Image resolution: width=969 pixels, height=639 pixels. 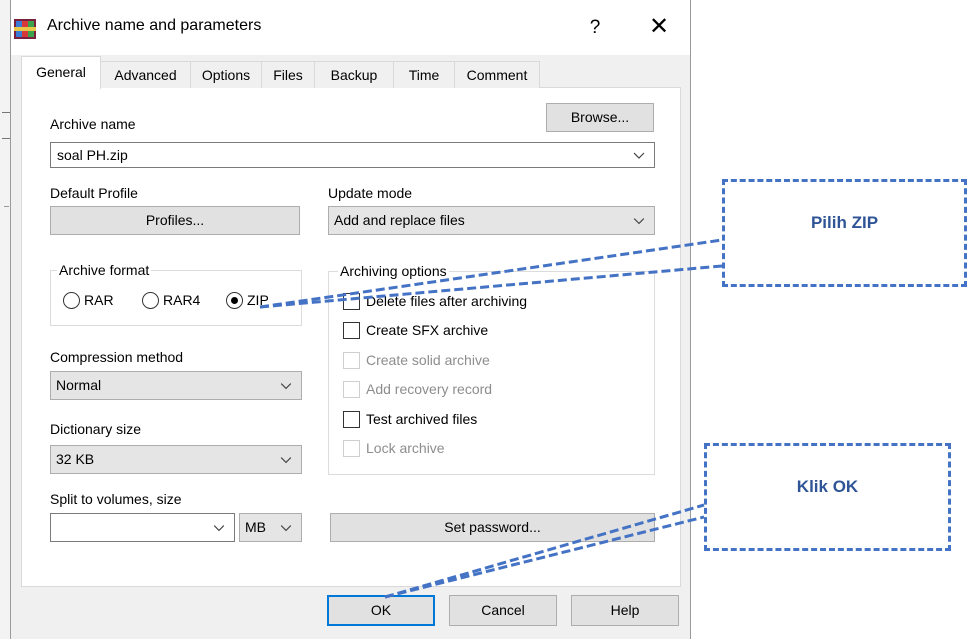 I want to click on create-solid-checkbox, so click(x=351, y=360).